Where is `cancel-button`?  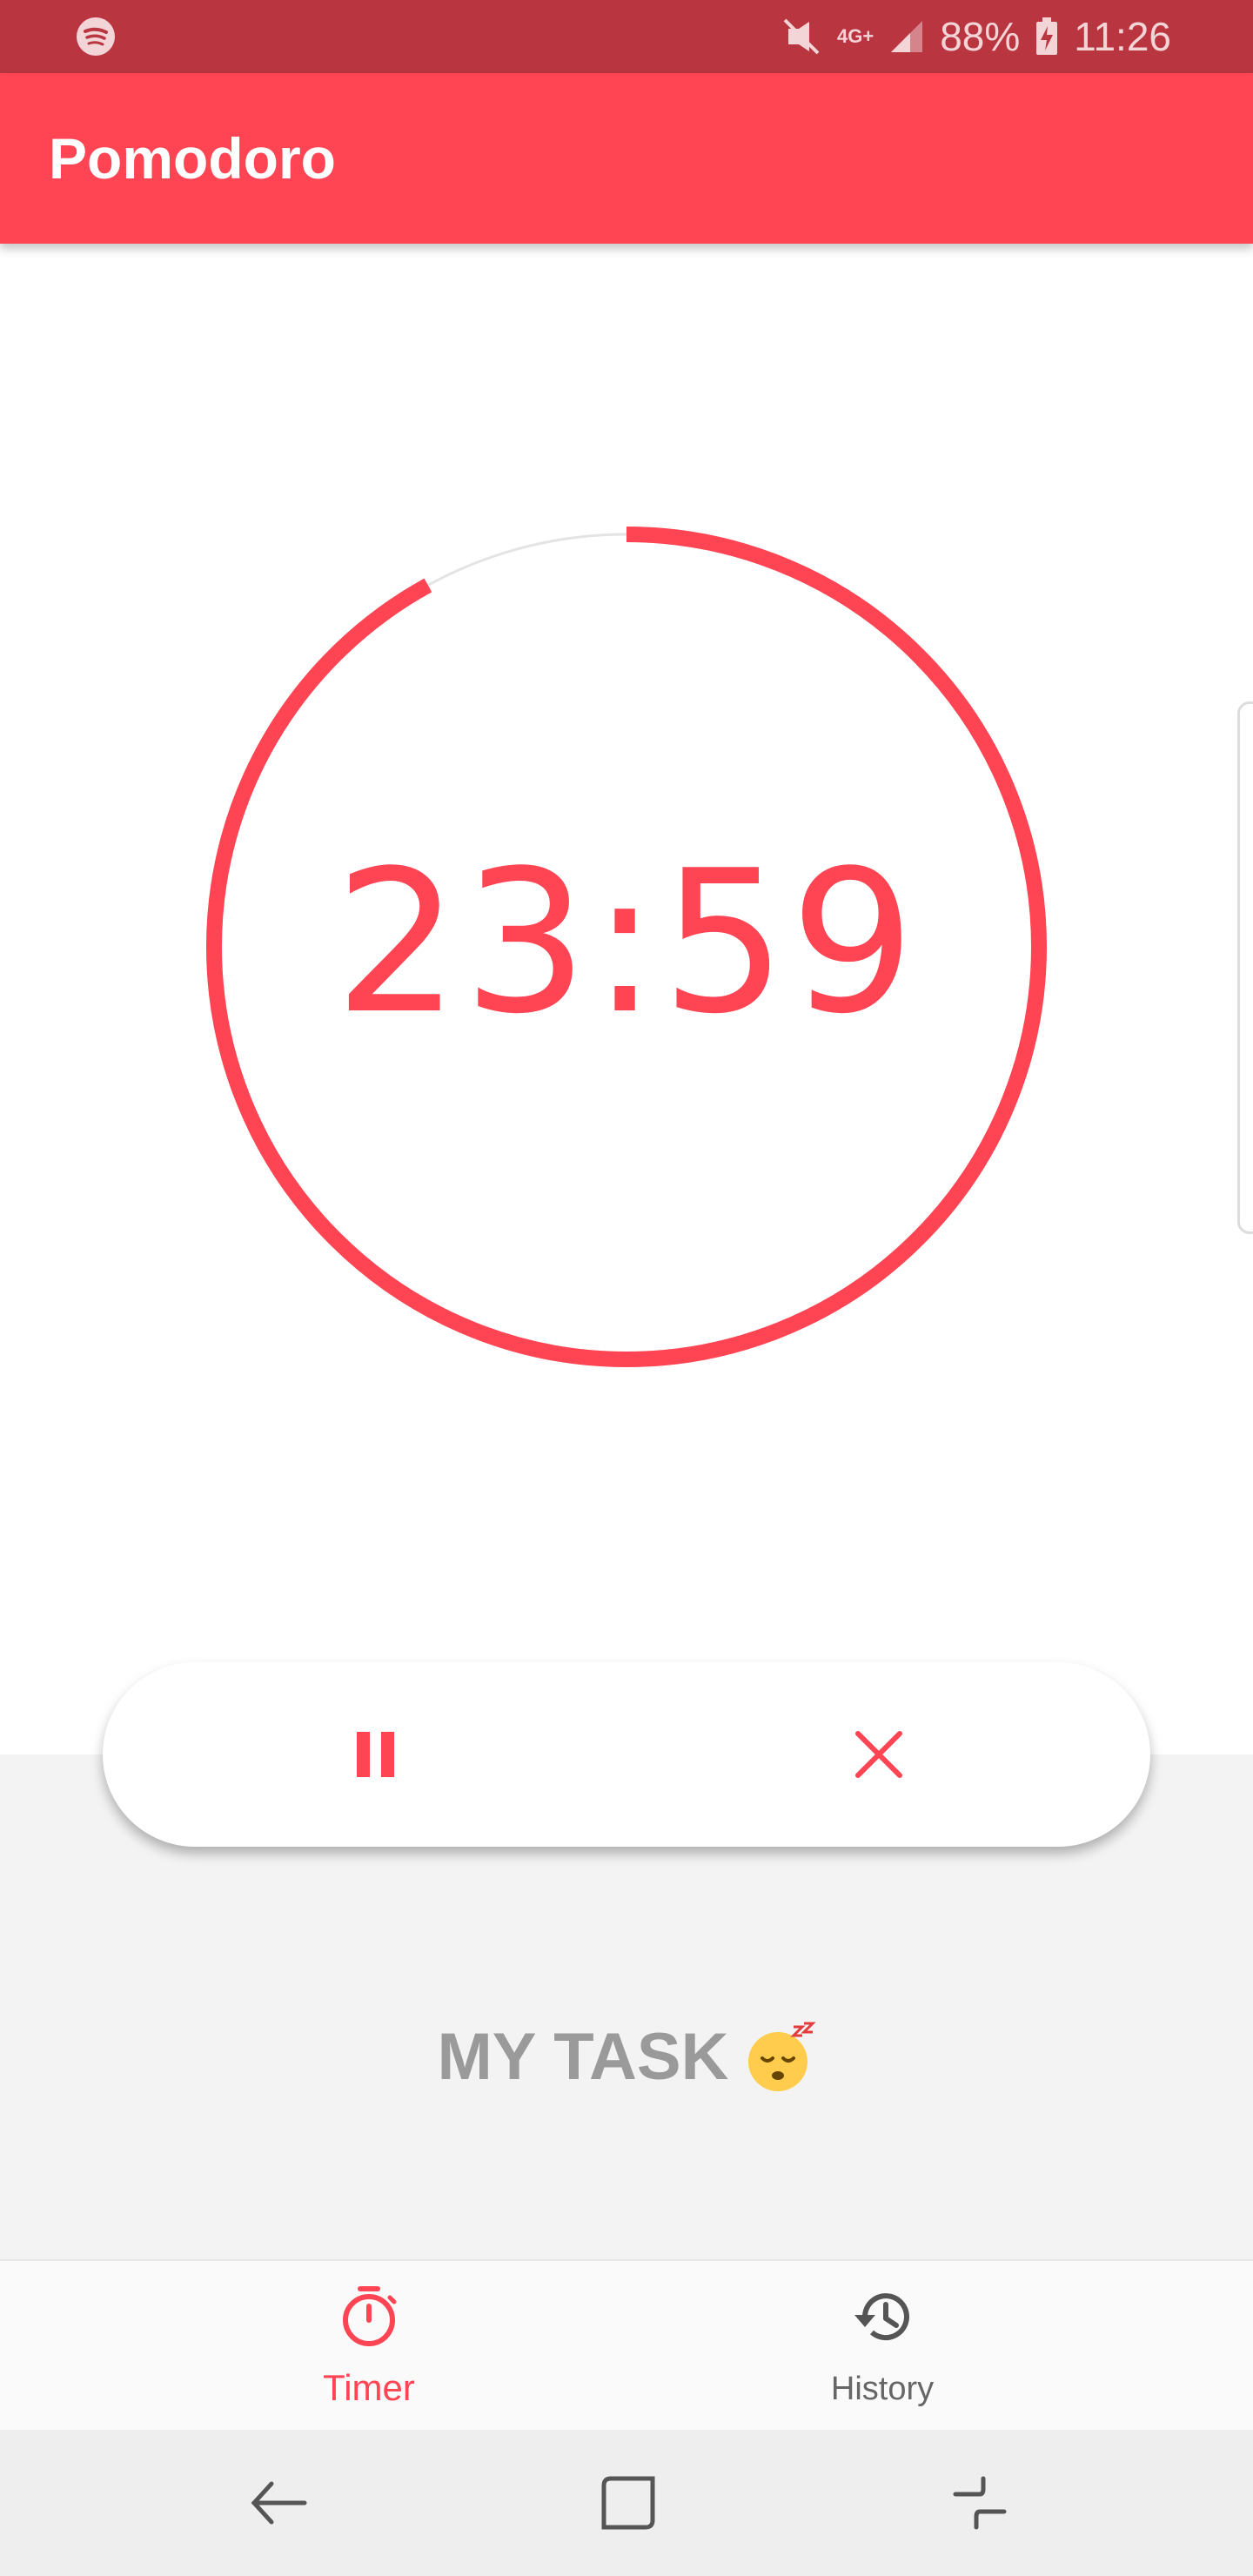 cancel-button is located at coordinates (879, 1754).